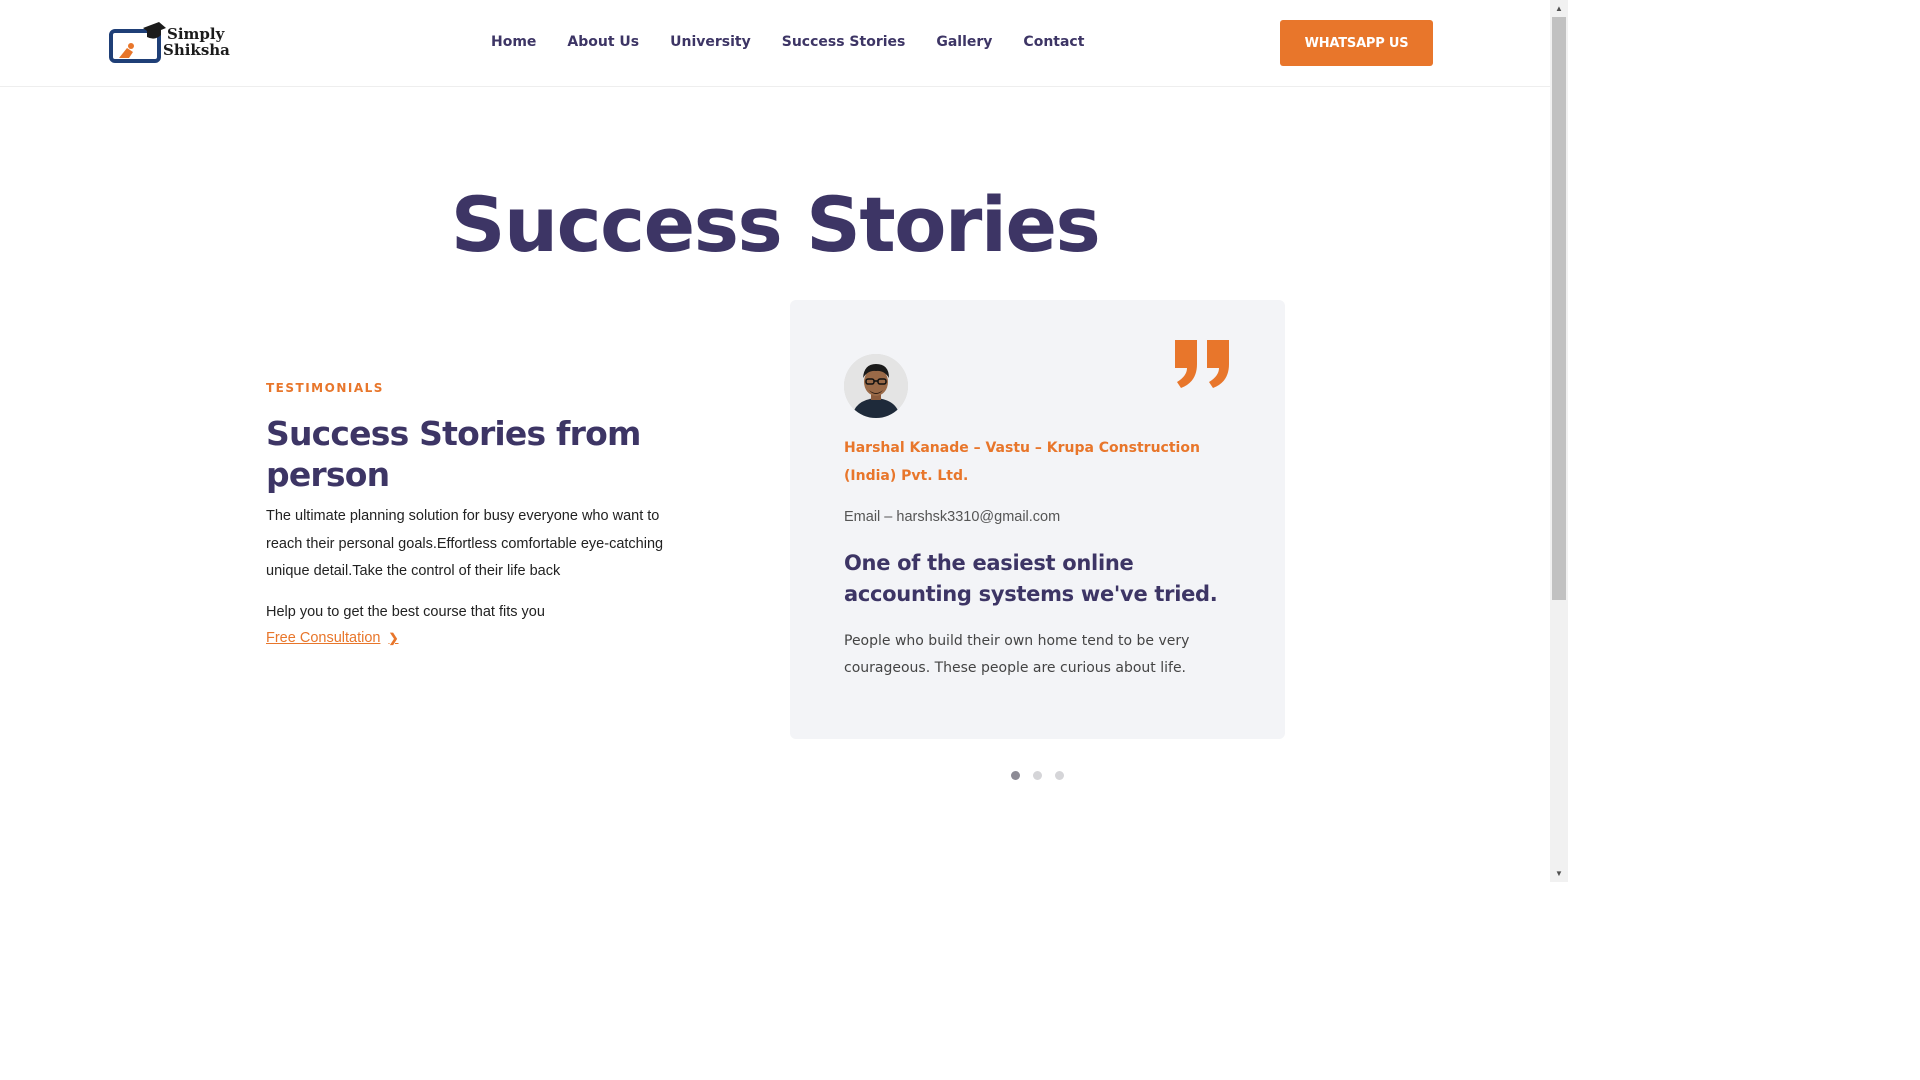  What do you see at coordinates (196, 34) in the screenshot?
I see `logo-line-1: Simply` at bounding box center [196, 34].